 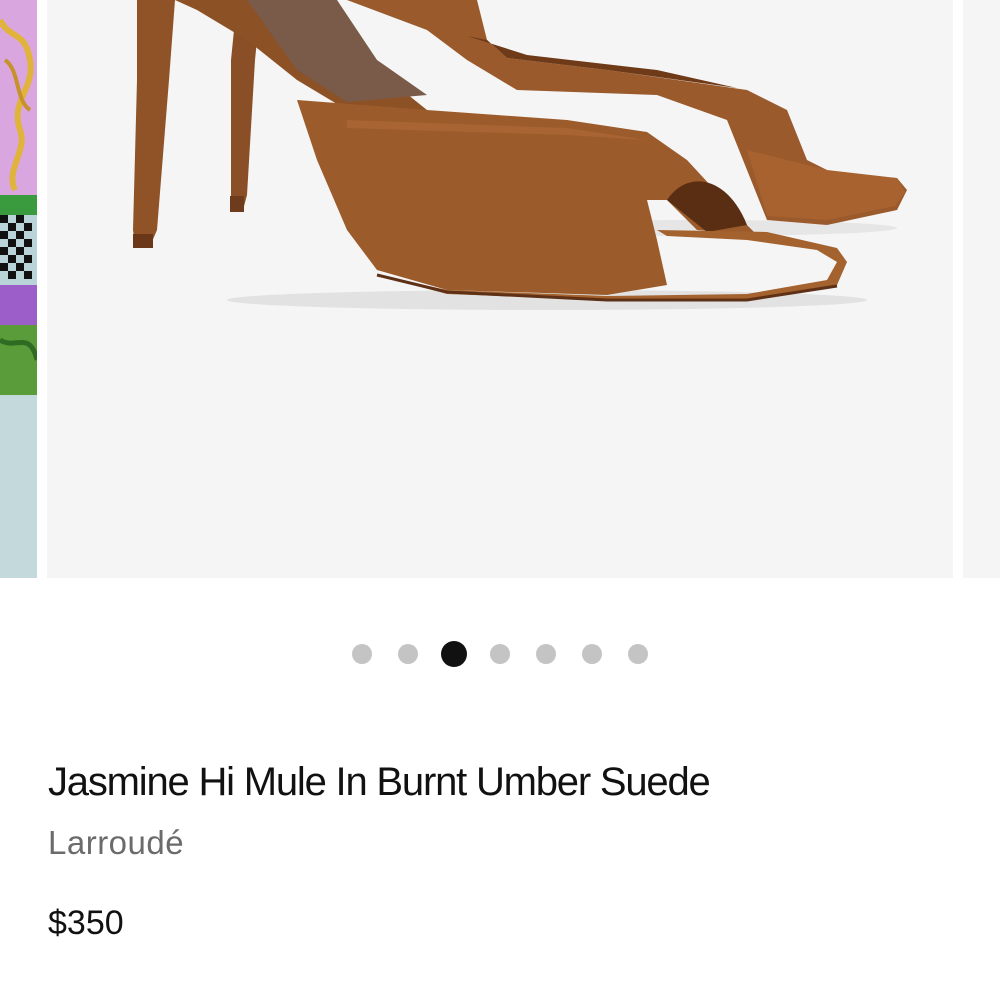 I want to click on next-slide-image, so click(x=981, y=289).